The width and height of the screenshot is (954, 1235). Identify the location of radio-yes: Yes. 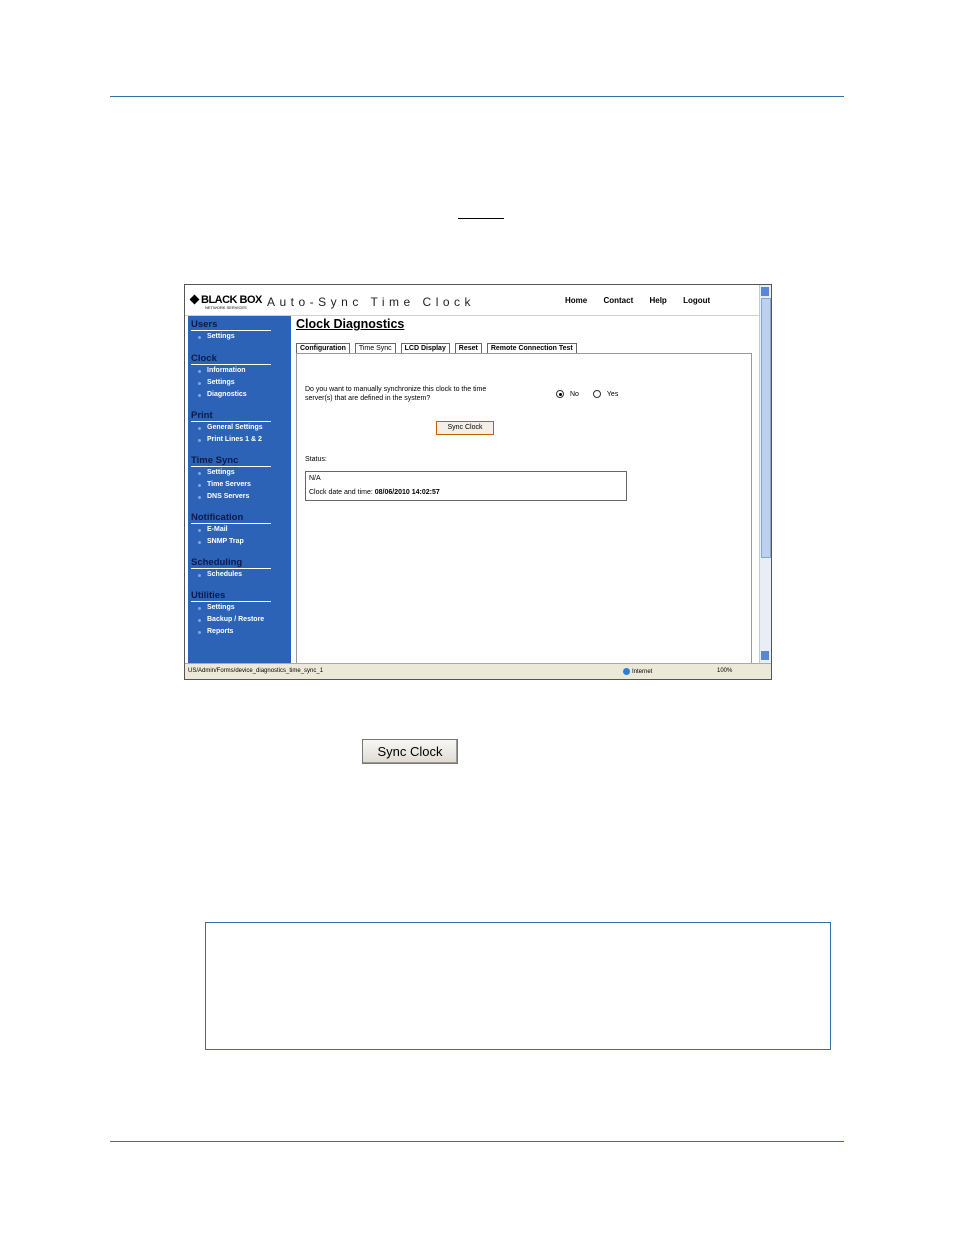
(608, 394).